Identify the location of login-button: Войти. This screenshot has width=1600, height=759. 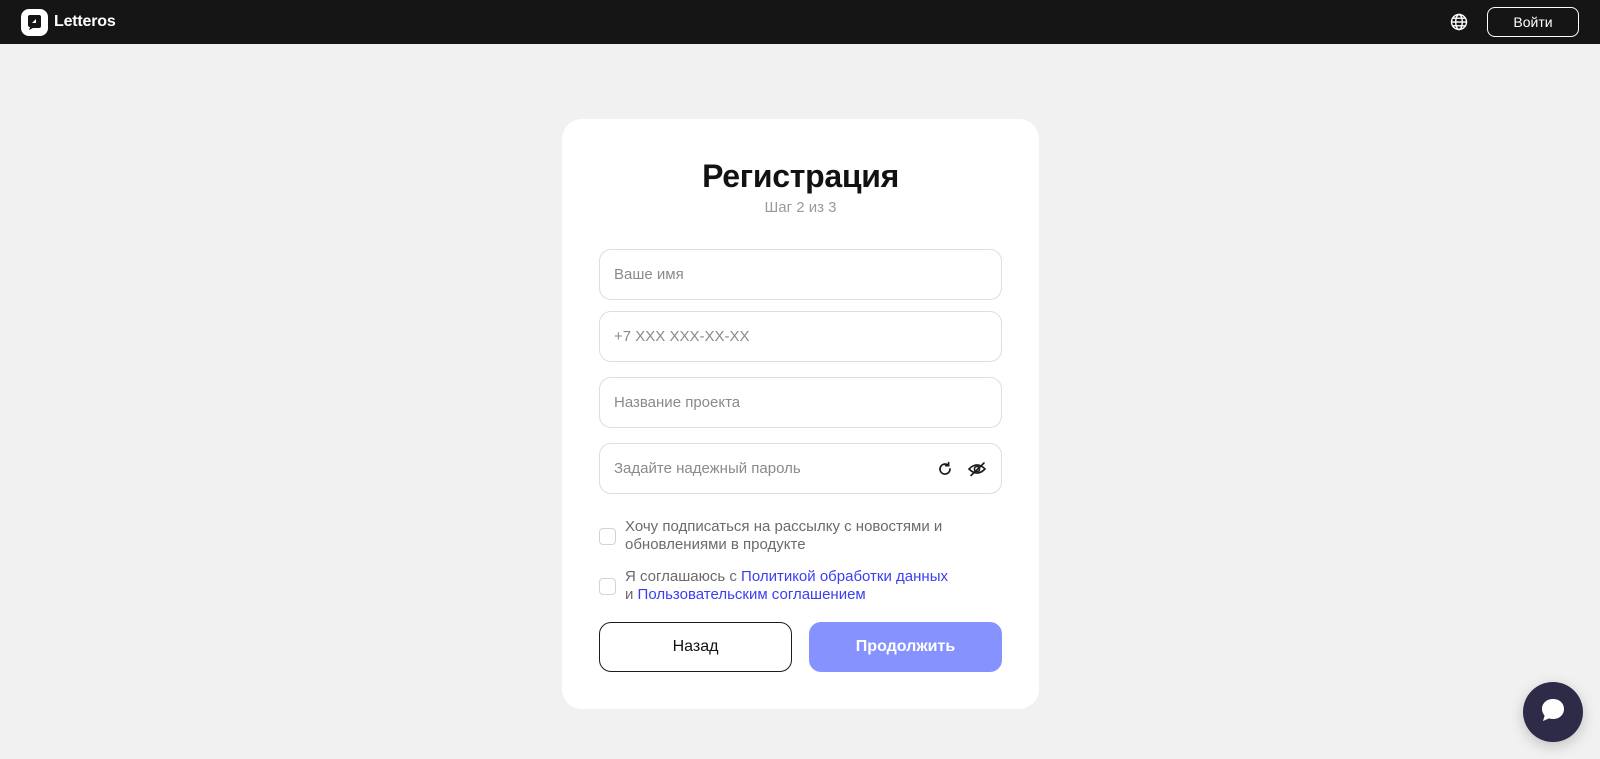
(1533, 22).